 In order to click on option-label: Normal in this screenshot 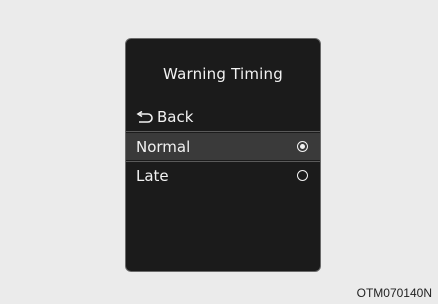, I will do `click(163, 146)`.